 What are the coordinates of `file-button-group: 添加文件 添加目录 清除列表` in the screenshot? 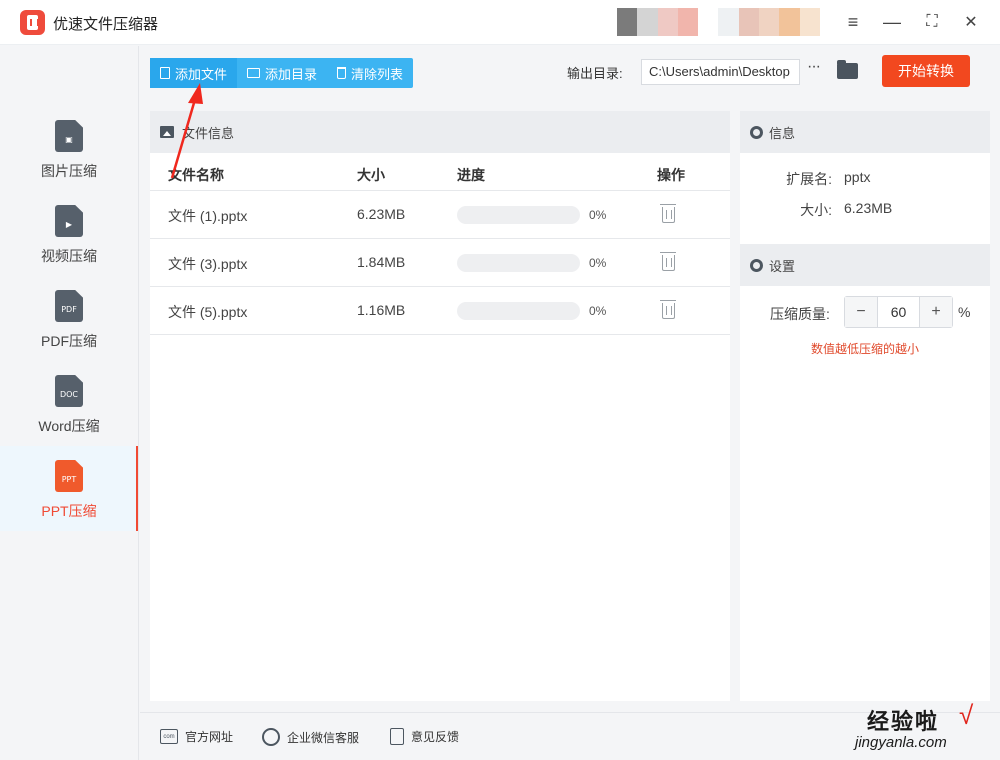 It's located at (282, 73).